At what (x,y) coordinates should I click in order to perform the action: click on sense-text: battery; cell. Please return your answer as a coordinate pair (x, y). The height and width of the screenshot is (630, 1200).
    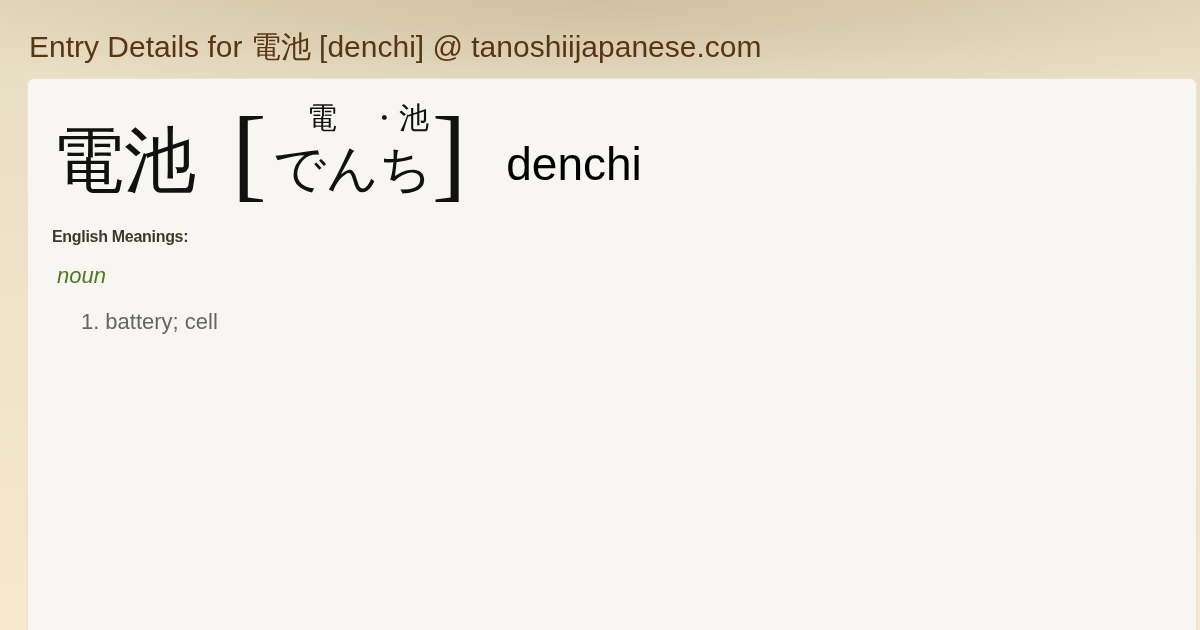
    Looking at the image, I should click on (161, 321).